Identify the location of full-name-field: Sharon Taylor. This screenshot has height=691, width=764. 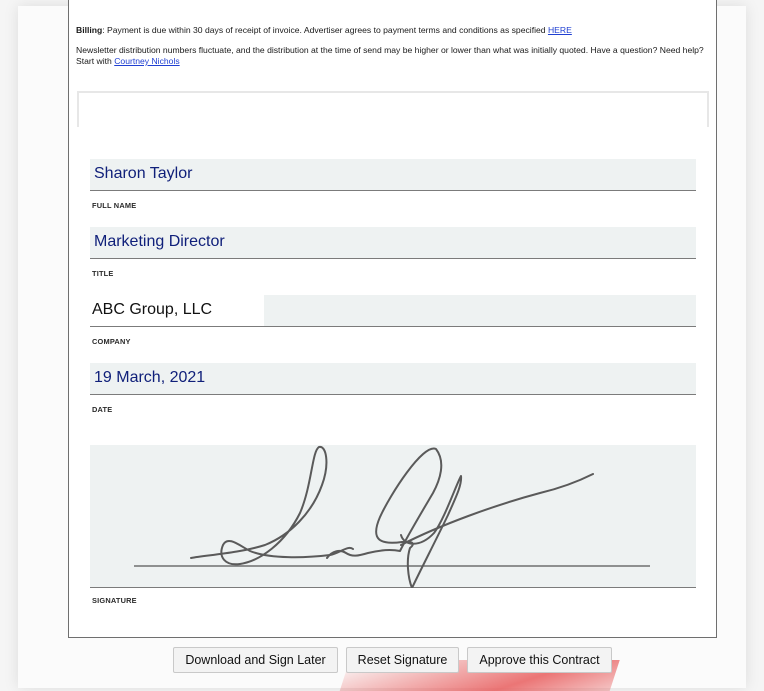
(393, 175).